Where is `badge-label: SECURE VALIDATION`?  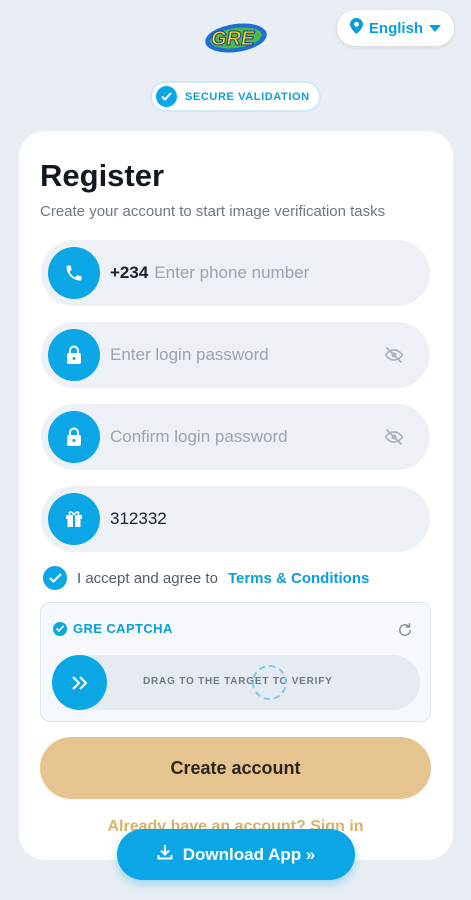 badge-label: SECURE VALIDATION is located at coordinates (247, 96).